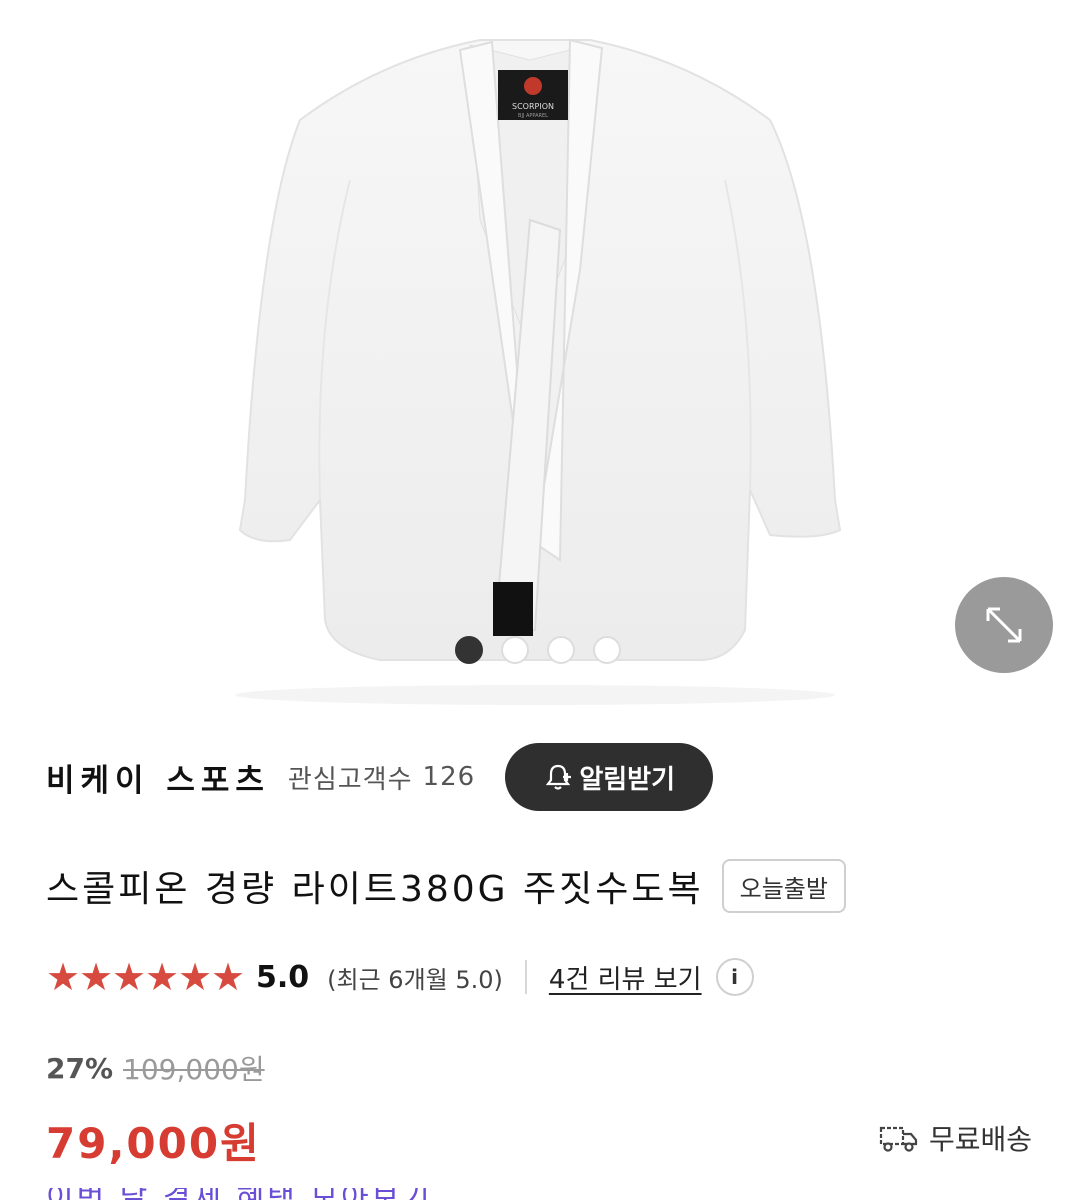  Describe the element at coordinates (625, 977) in the screenshot. I see `reviews-link: 4건 리뷰 보기` at that location.